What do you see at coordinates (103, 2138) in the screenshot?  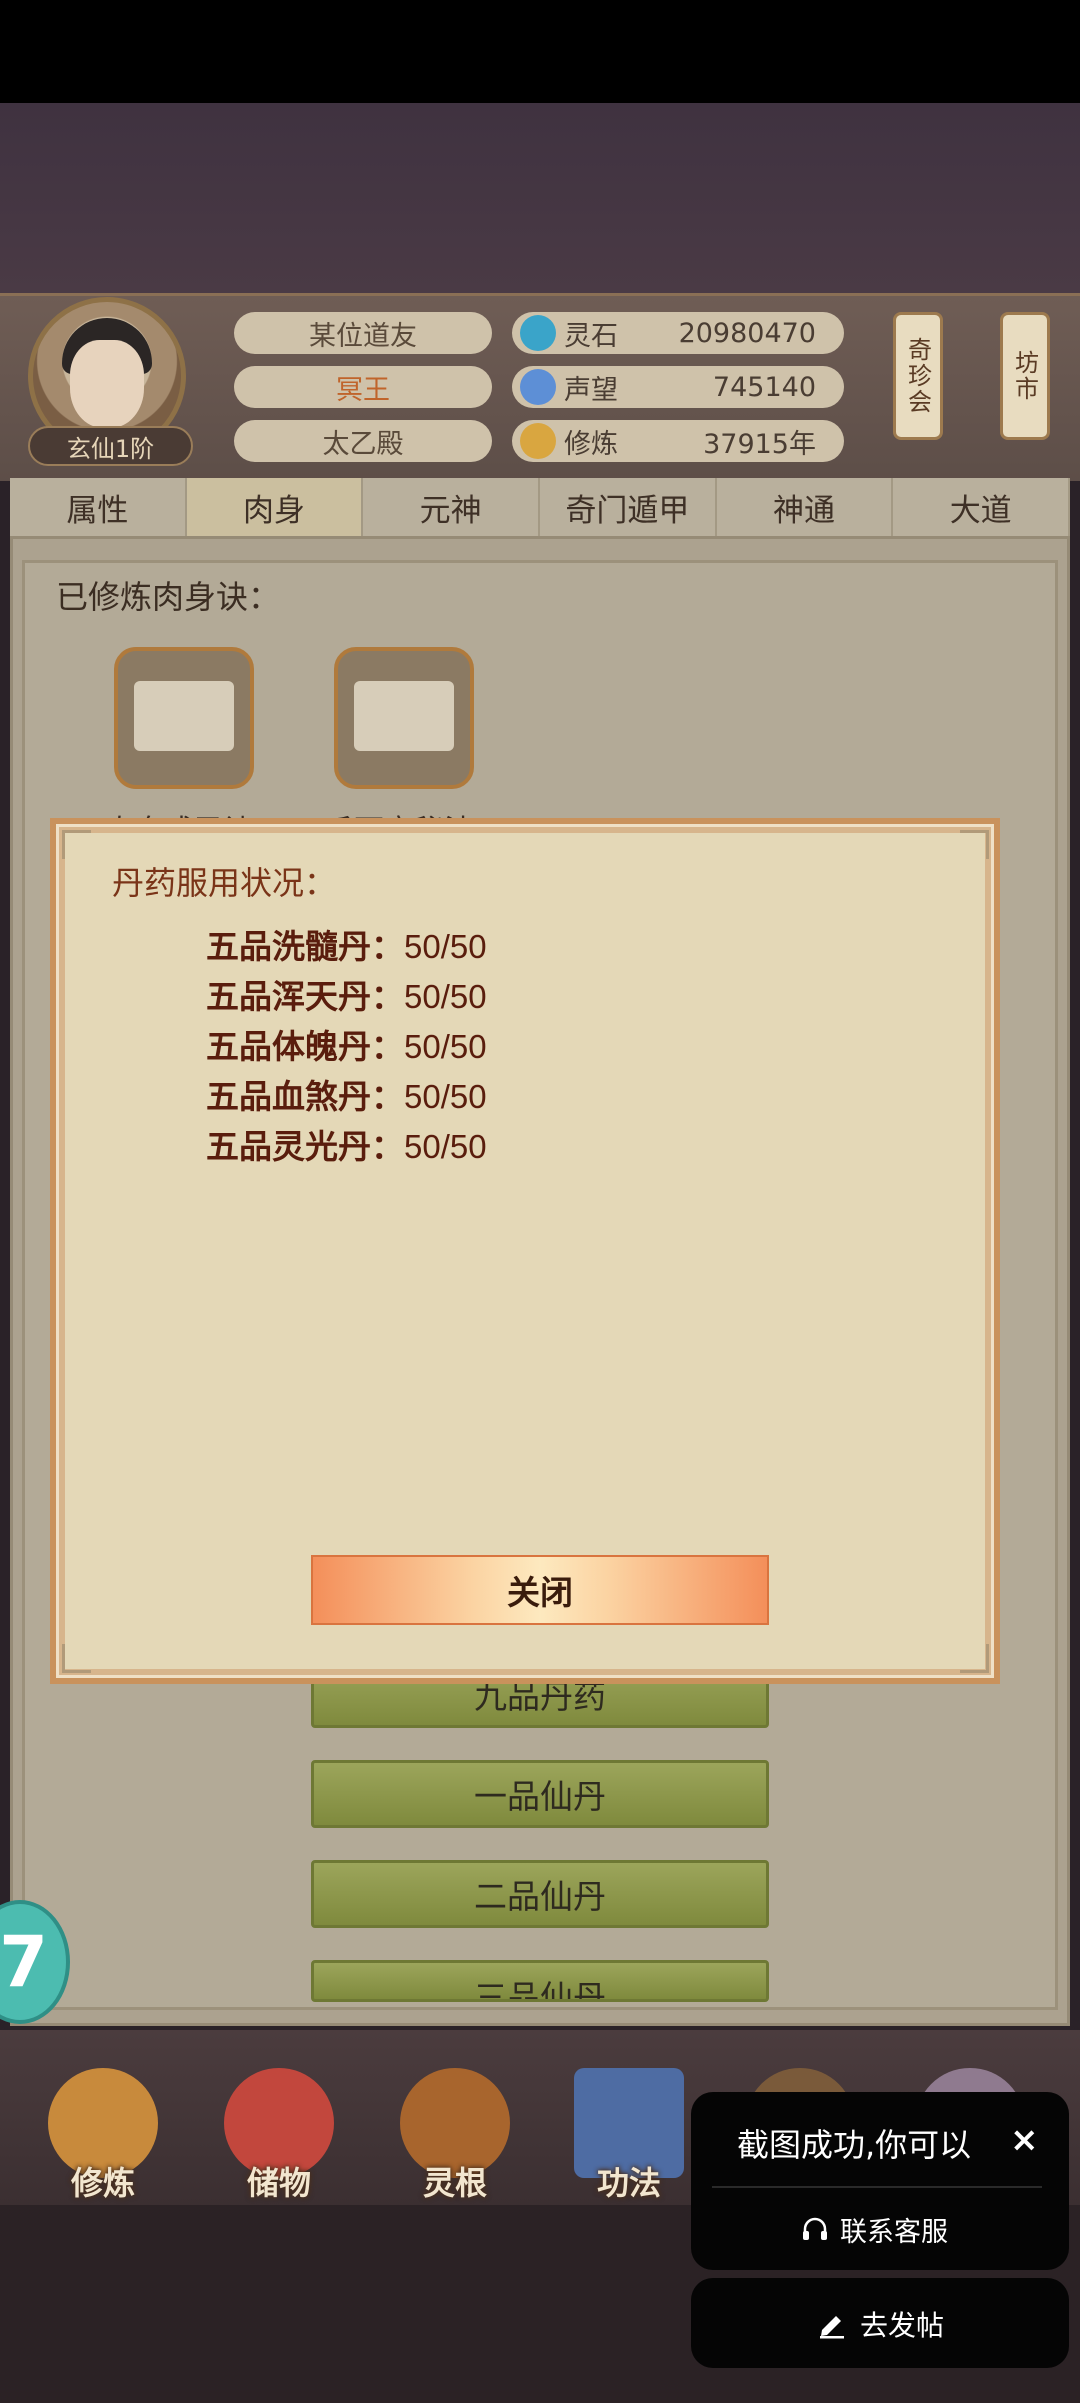 I see `nav-cultivate: 修炼` at bounding box center [103, 2138].